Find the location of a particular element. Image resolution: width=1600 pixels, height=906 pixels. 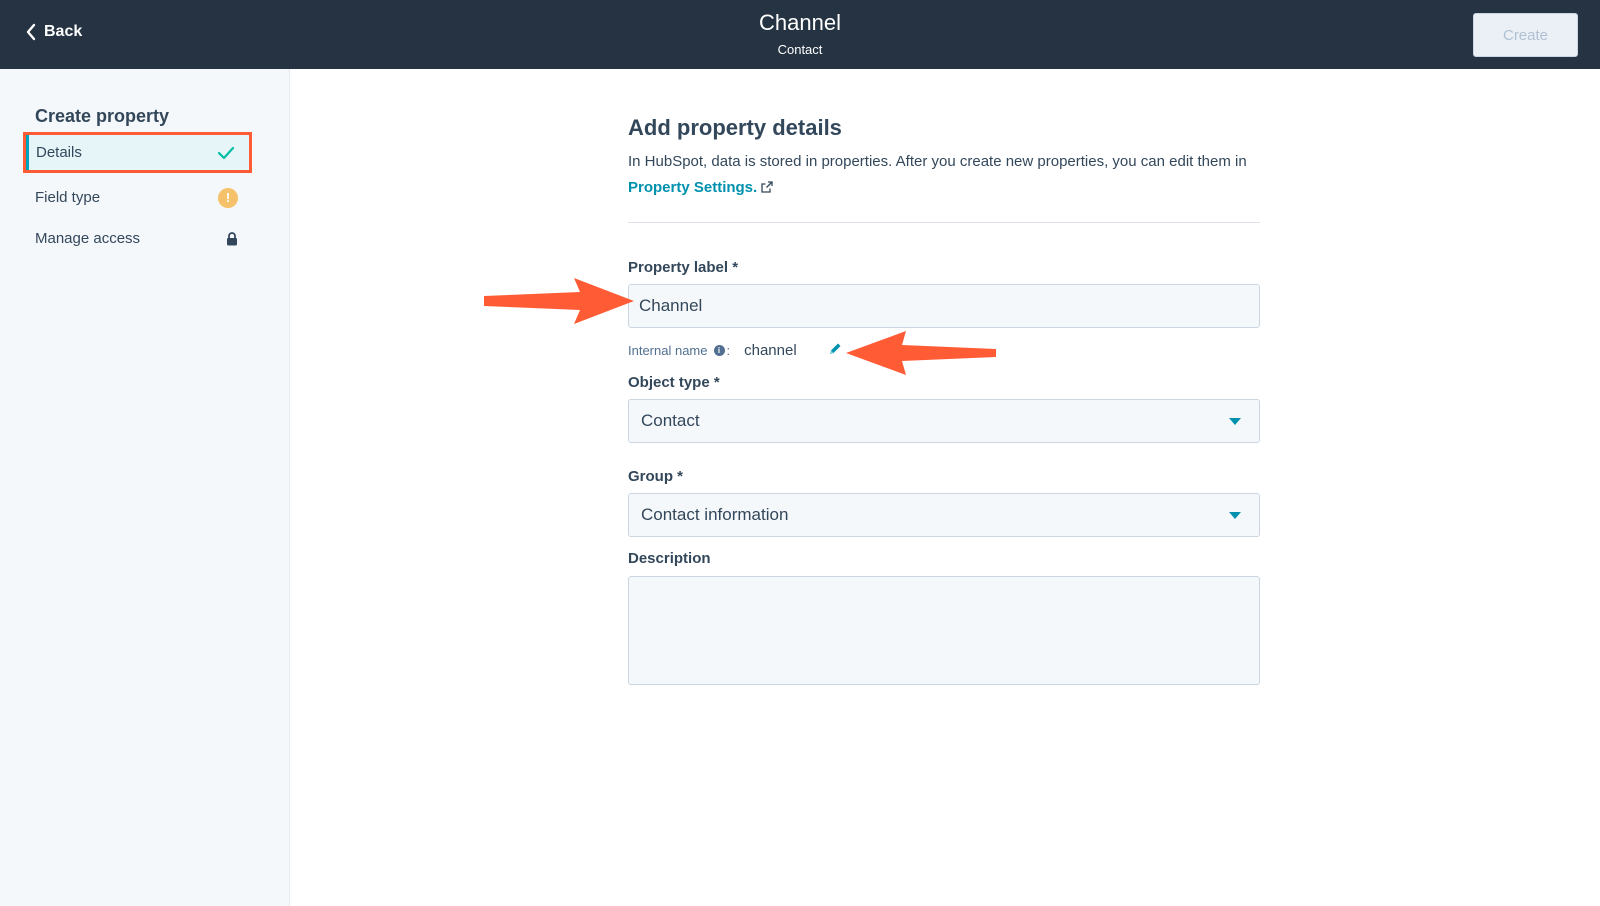

internal-name-colon: : is located at coordinates (728, 350).